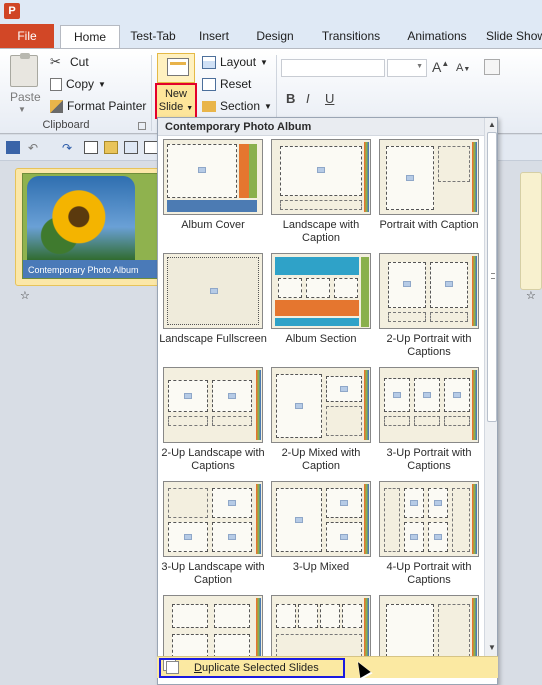  I want to click on font-name-box, so click(333, 68).